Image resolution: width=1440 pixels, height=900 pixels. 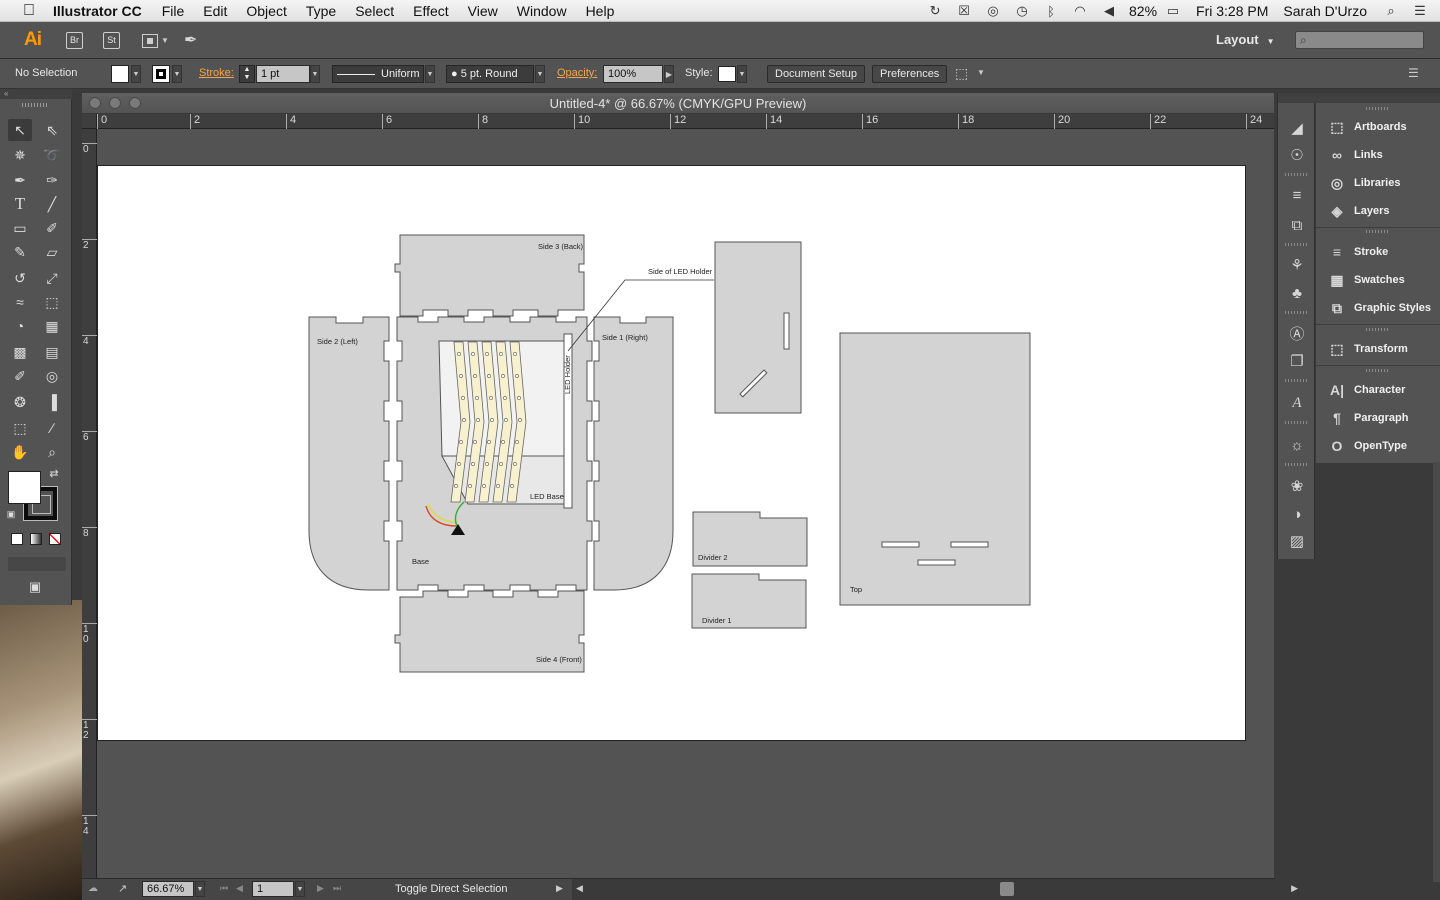 What do you see at coordinates (177, 74) in the screenshot?
I see `stroke-color-dropdown: ▼` at bounding box center [177, 74].